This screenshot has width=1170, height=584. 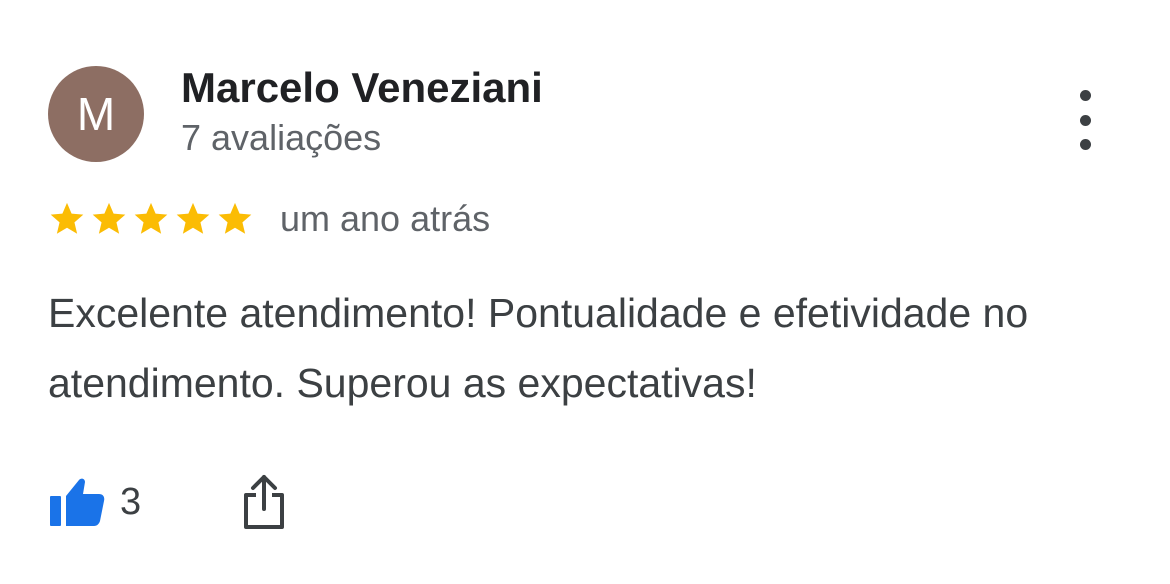 I want to click on star-rating, so click(x=153, y=219).